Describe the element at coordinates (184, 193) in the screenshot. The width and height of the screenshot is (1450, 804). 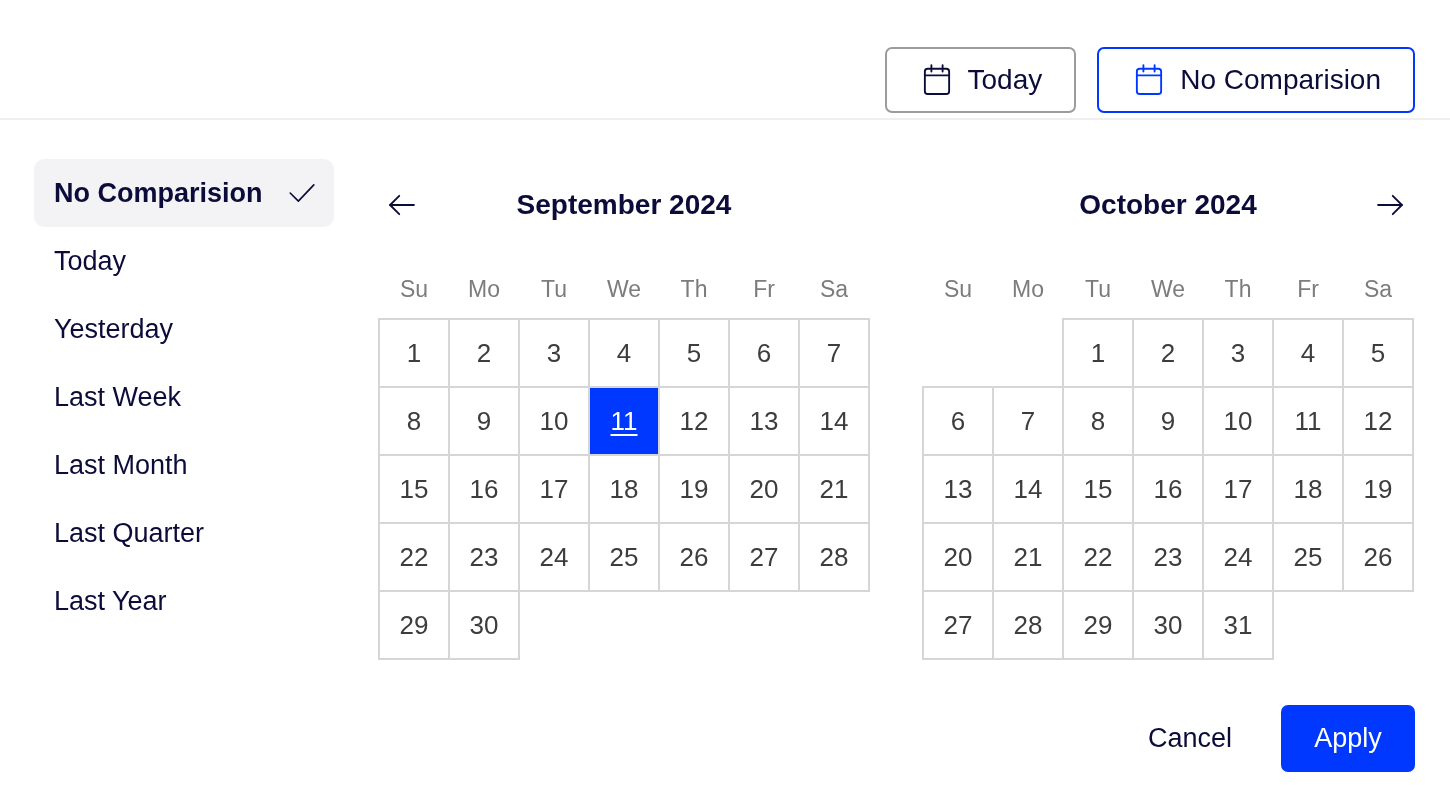
I see `preset-item: No Comparision` at that location.